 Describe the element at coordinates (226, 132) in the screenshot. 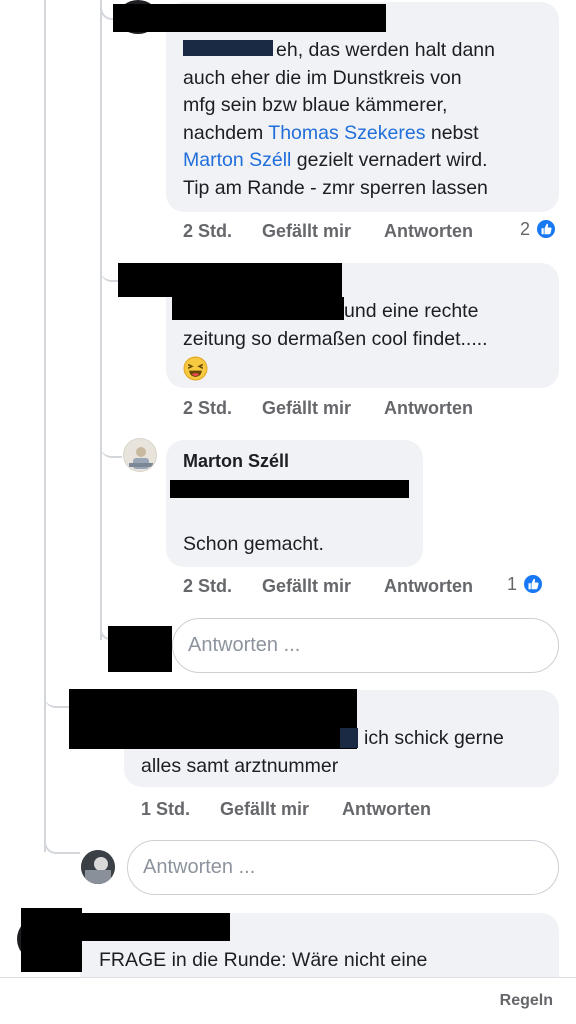

I see `comment-text-part: nachdem` at that location.